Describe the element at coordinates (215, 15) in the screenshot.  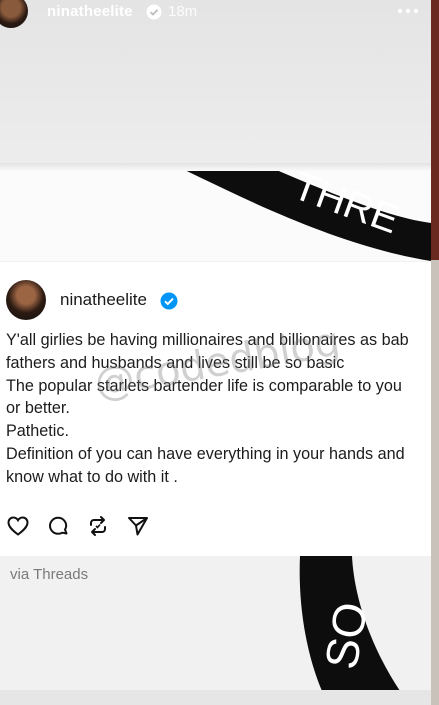
I see `story-header: ninatheelite 18m` at that location.